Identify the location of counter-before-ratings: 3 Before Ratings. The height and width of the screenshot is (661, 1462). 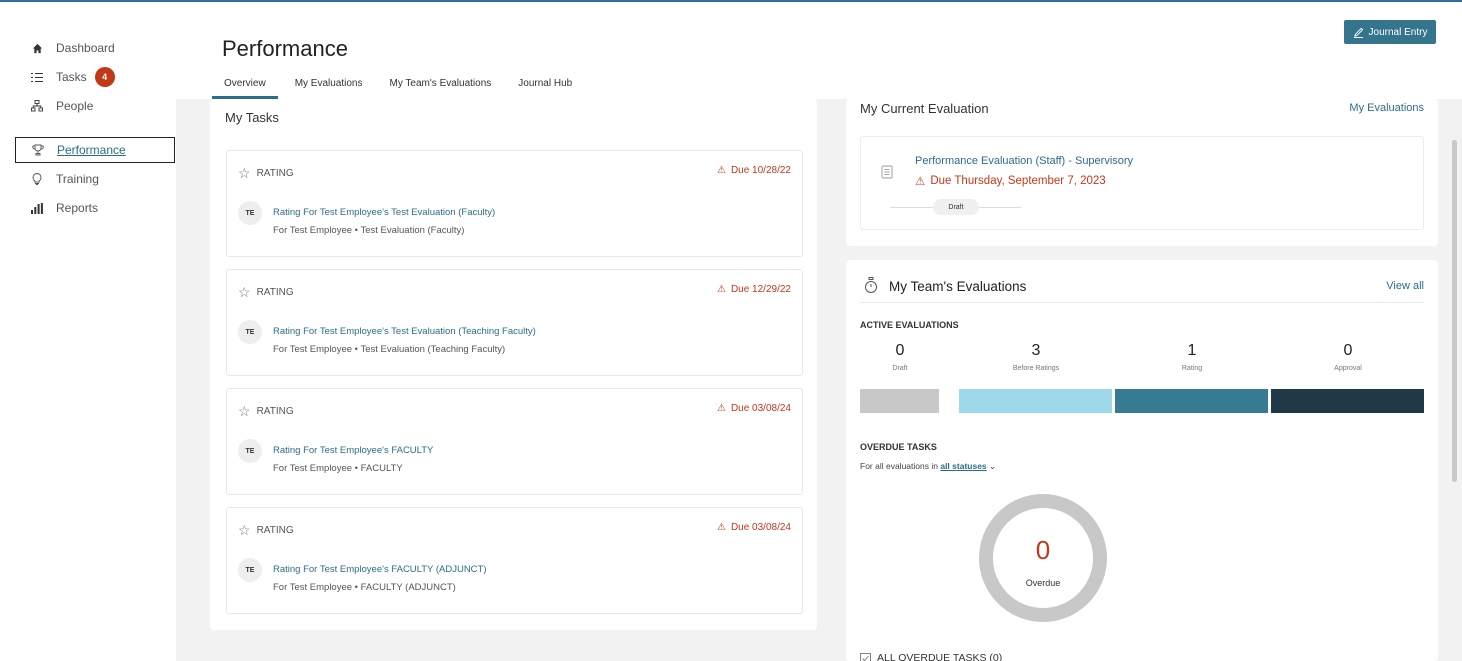
(1036, 357).